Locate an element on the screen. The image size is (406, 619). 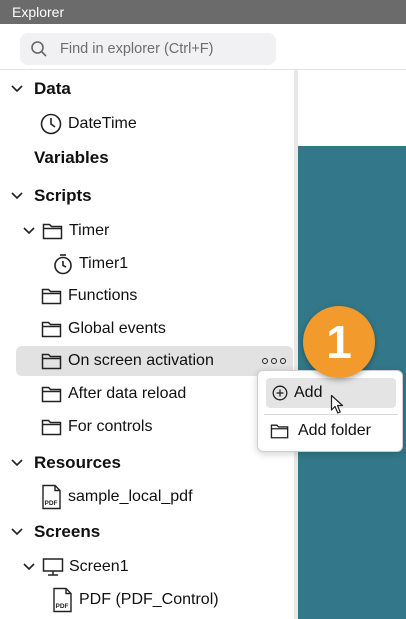
tree-item-label: Functions is located at coordinates (103, 295).